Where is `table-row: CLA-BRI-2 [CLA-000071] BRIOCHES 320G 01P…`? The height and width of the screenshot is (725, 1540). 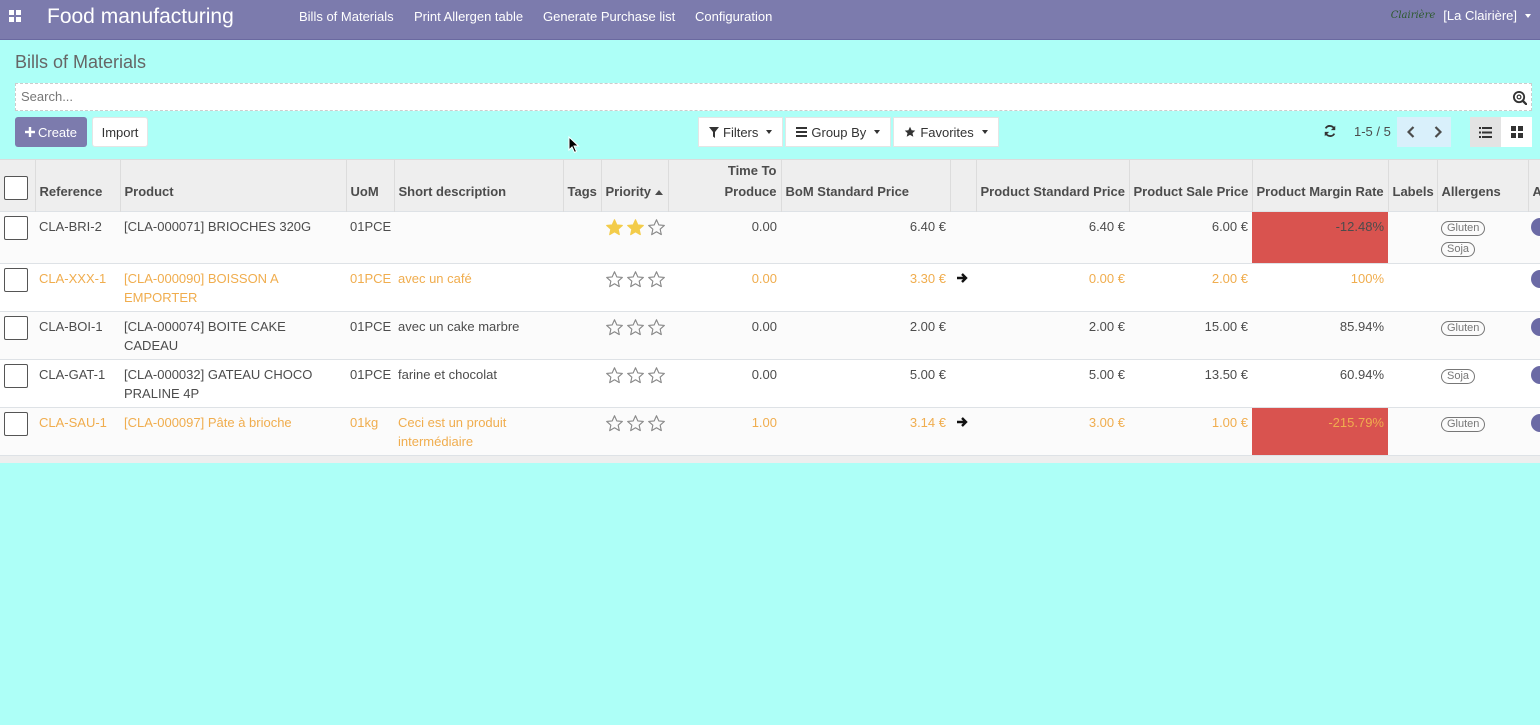 table-row: CLA-BRI-2 [CLA-000071] BRIOCHES 320G 01P… is located at coordinates (770, 237).